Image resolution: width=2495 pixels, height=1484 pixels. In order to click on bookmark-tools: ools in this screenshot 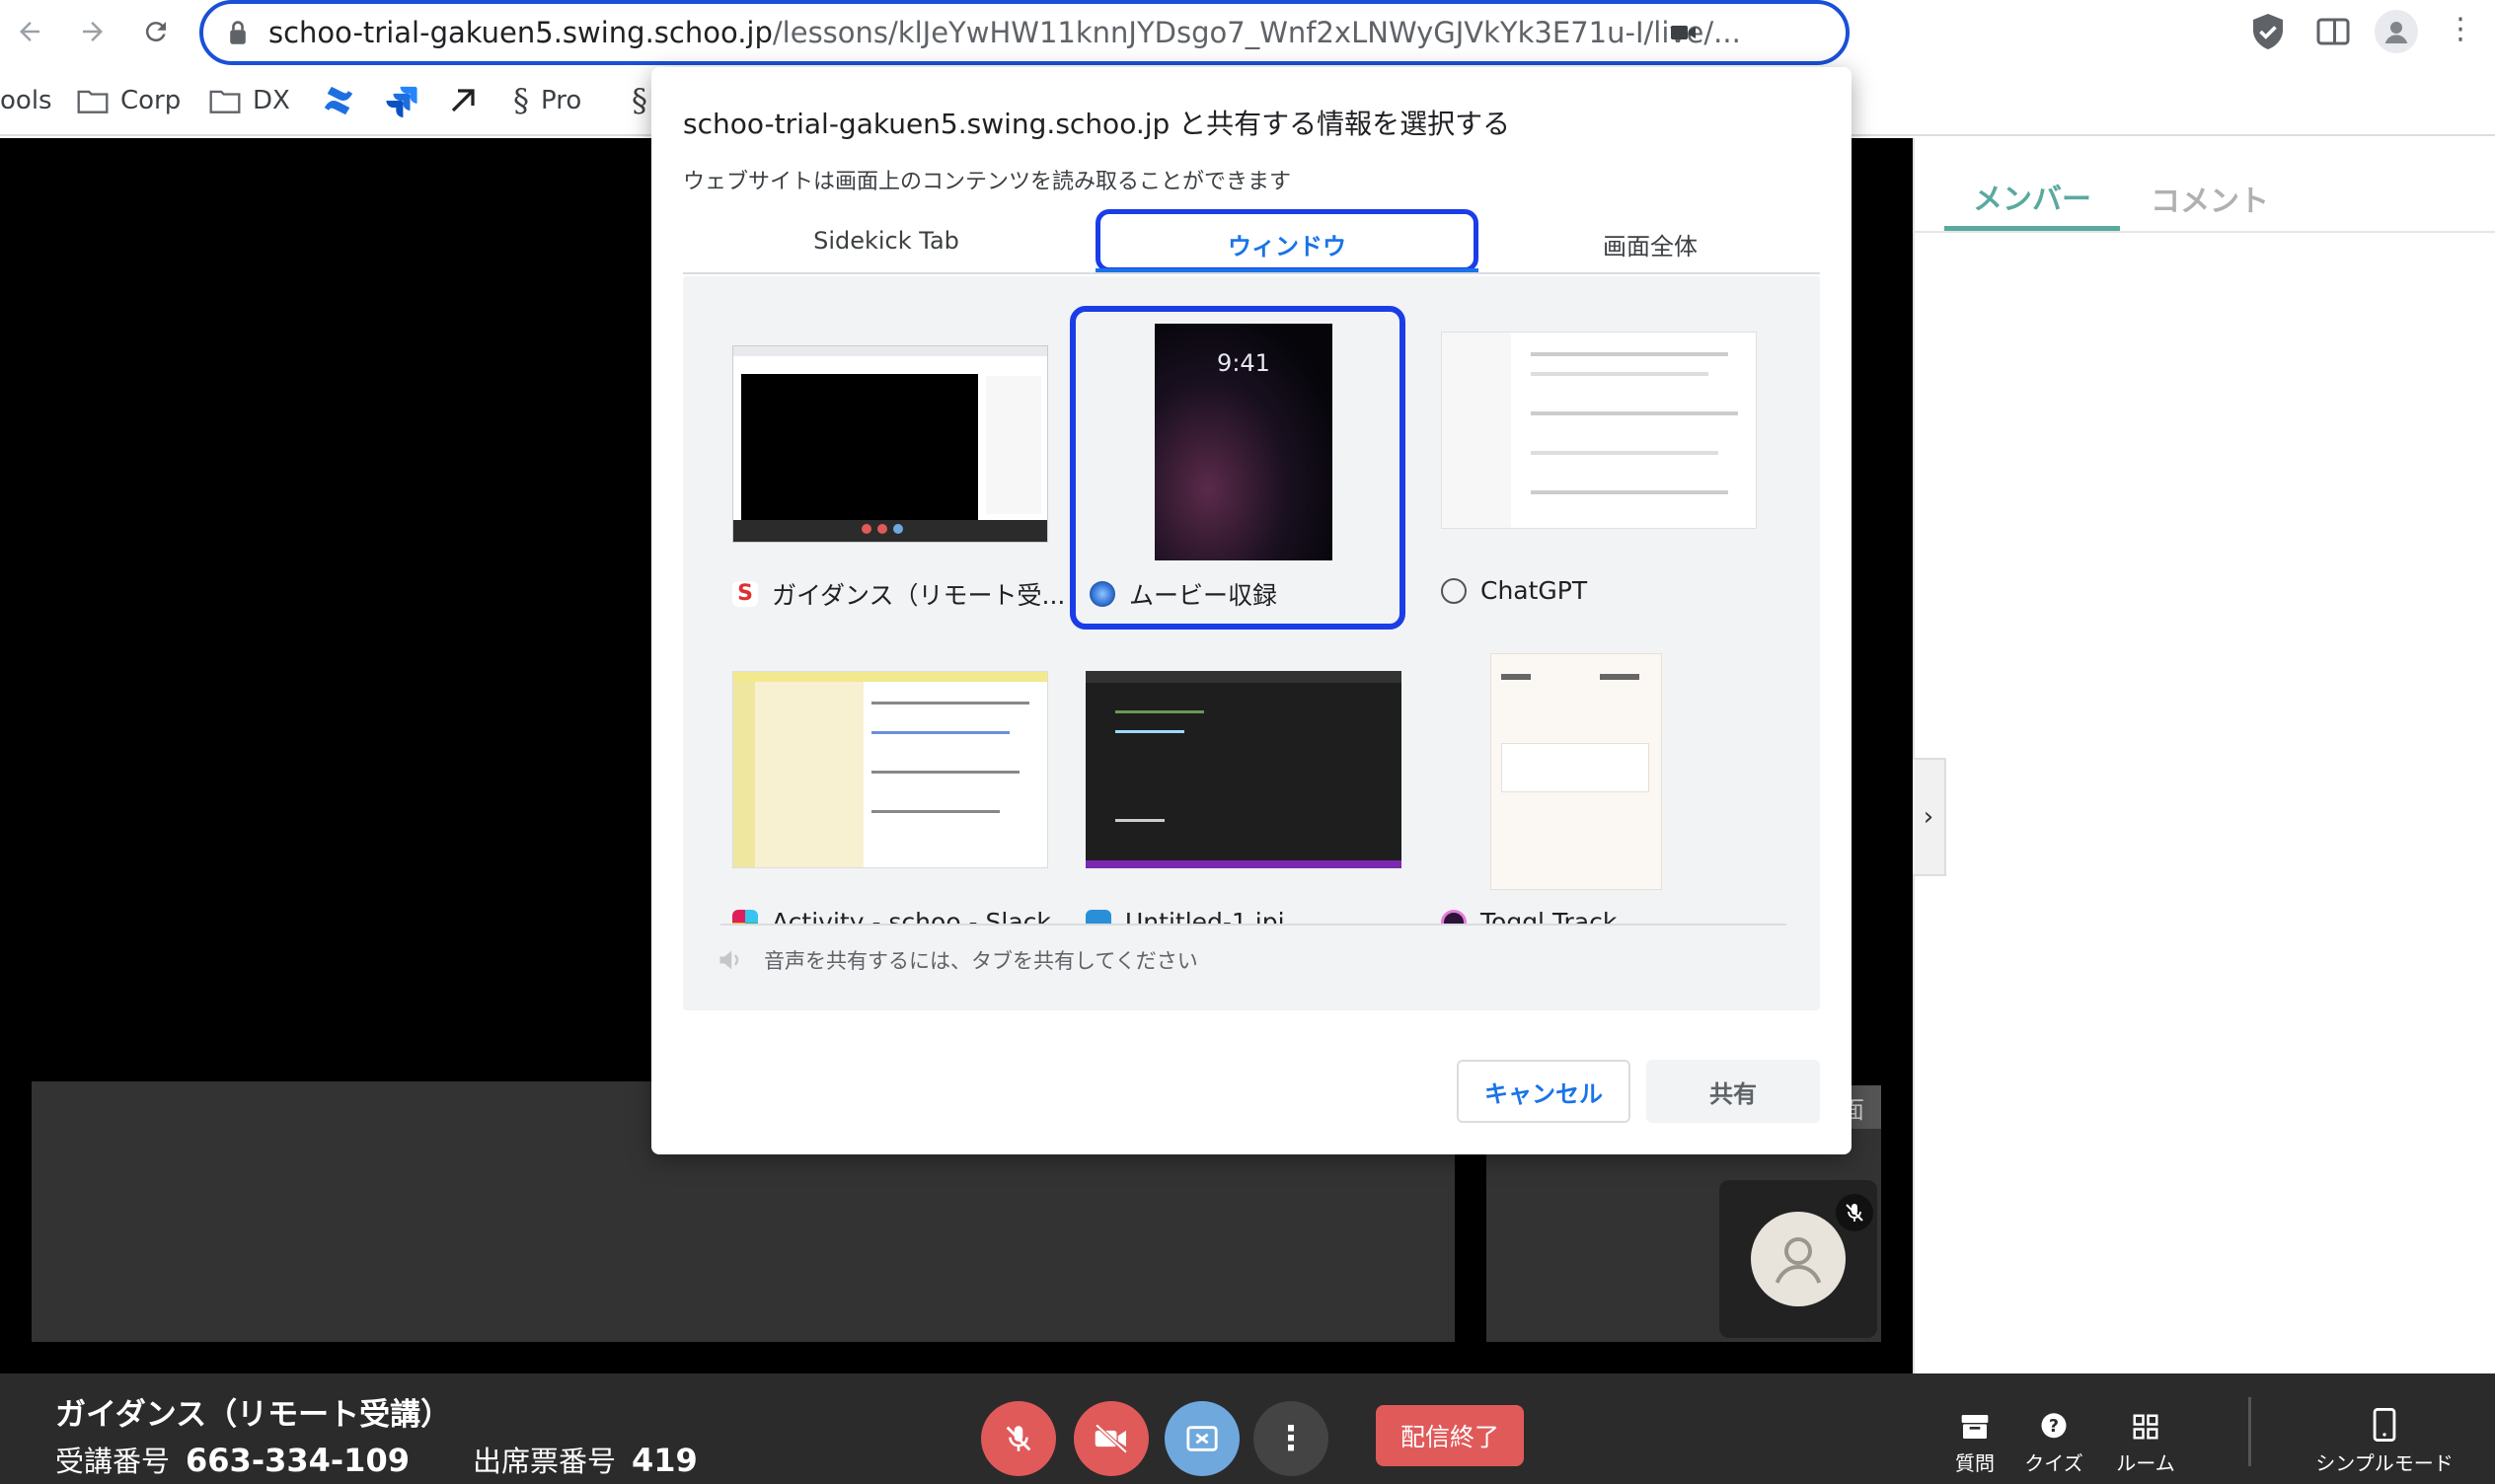, I will do `click(26, 100)`.